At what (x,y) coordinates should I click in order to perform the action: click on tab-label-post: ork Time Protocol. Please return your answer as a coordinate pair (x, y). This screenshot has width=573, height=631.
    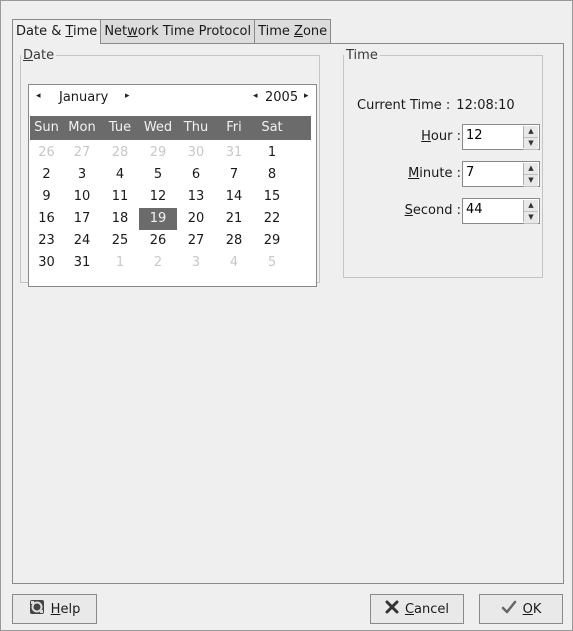
    Looking at the image, I should click on (194, 31).